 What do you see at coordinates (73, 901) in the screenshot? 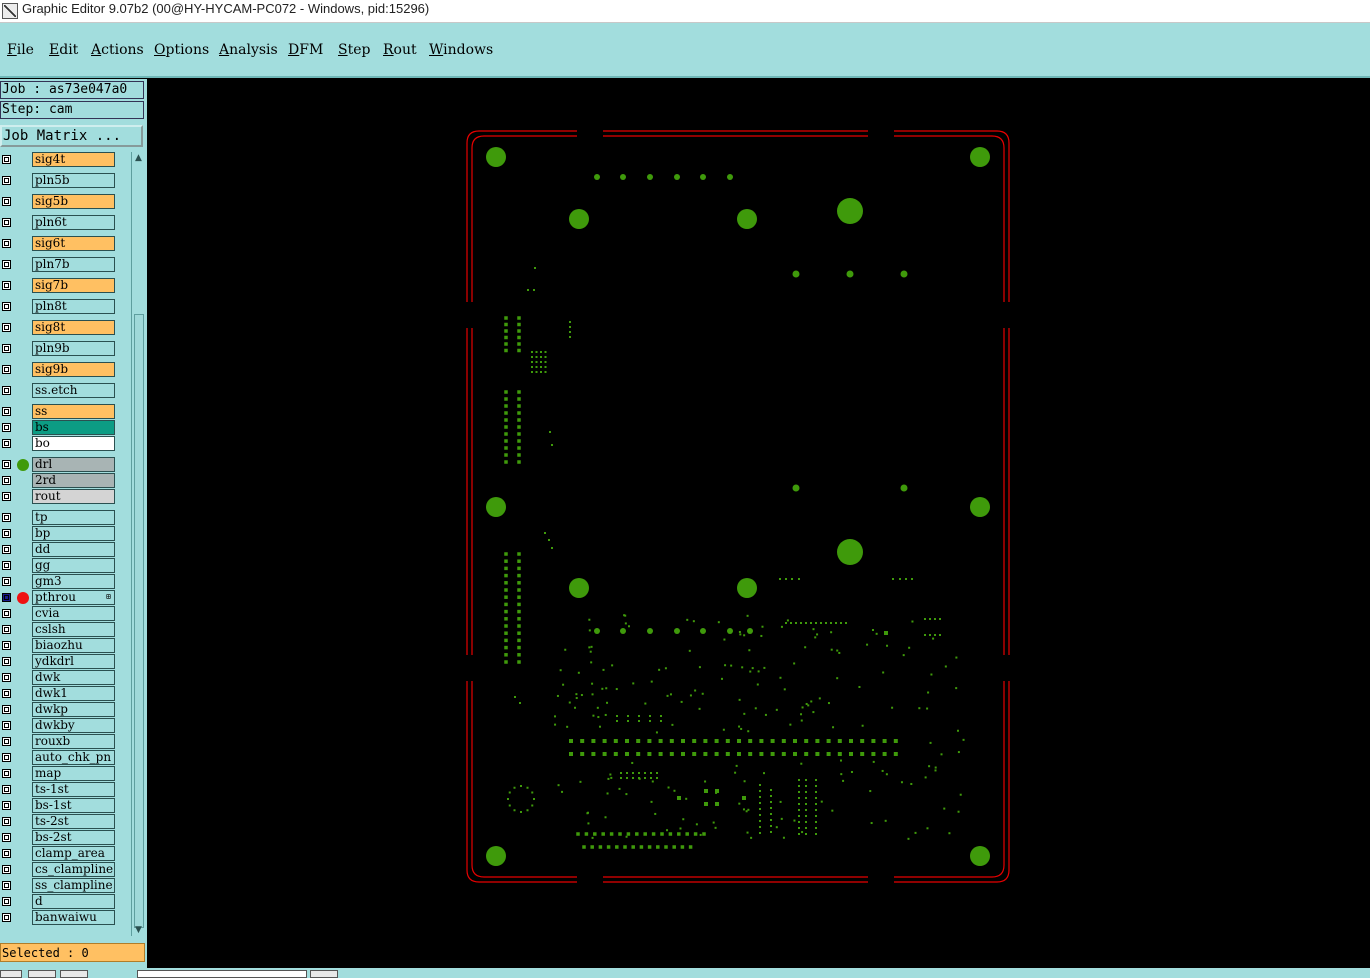
I see `layer-name: d` at bounding box center [73, 901].